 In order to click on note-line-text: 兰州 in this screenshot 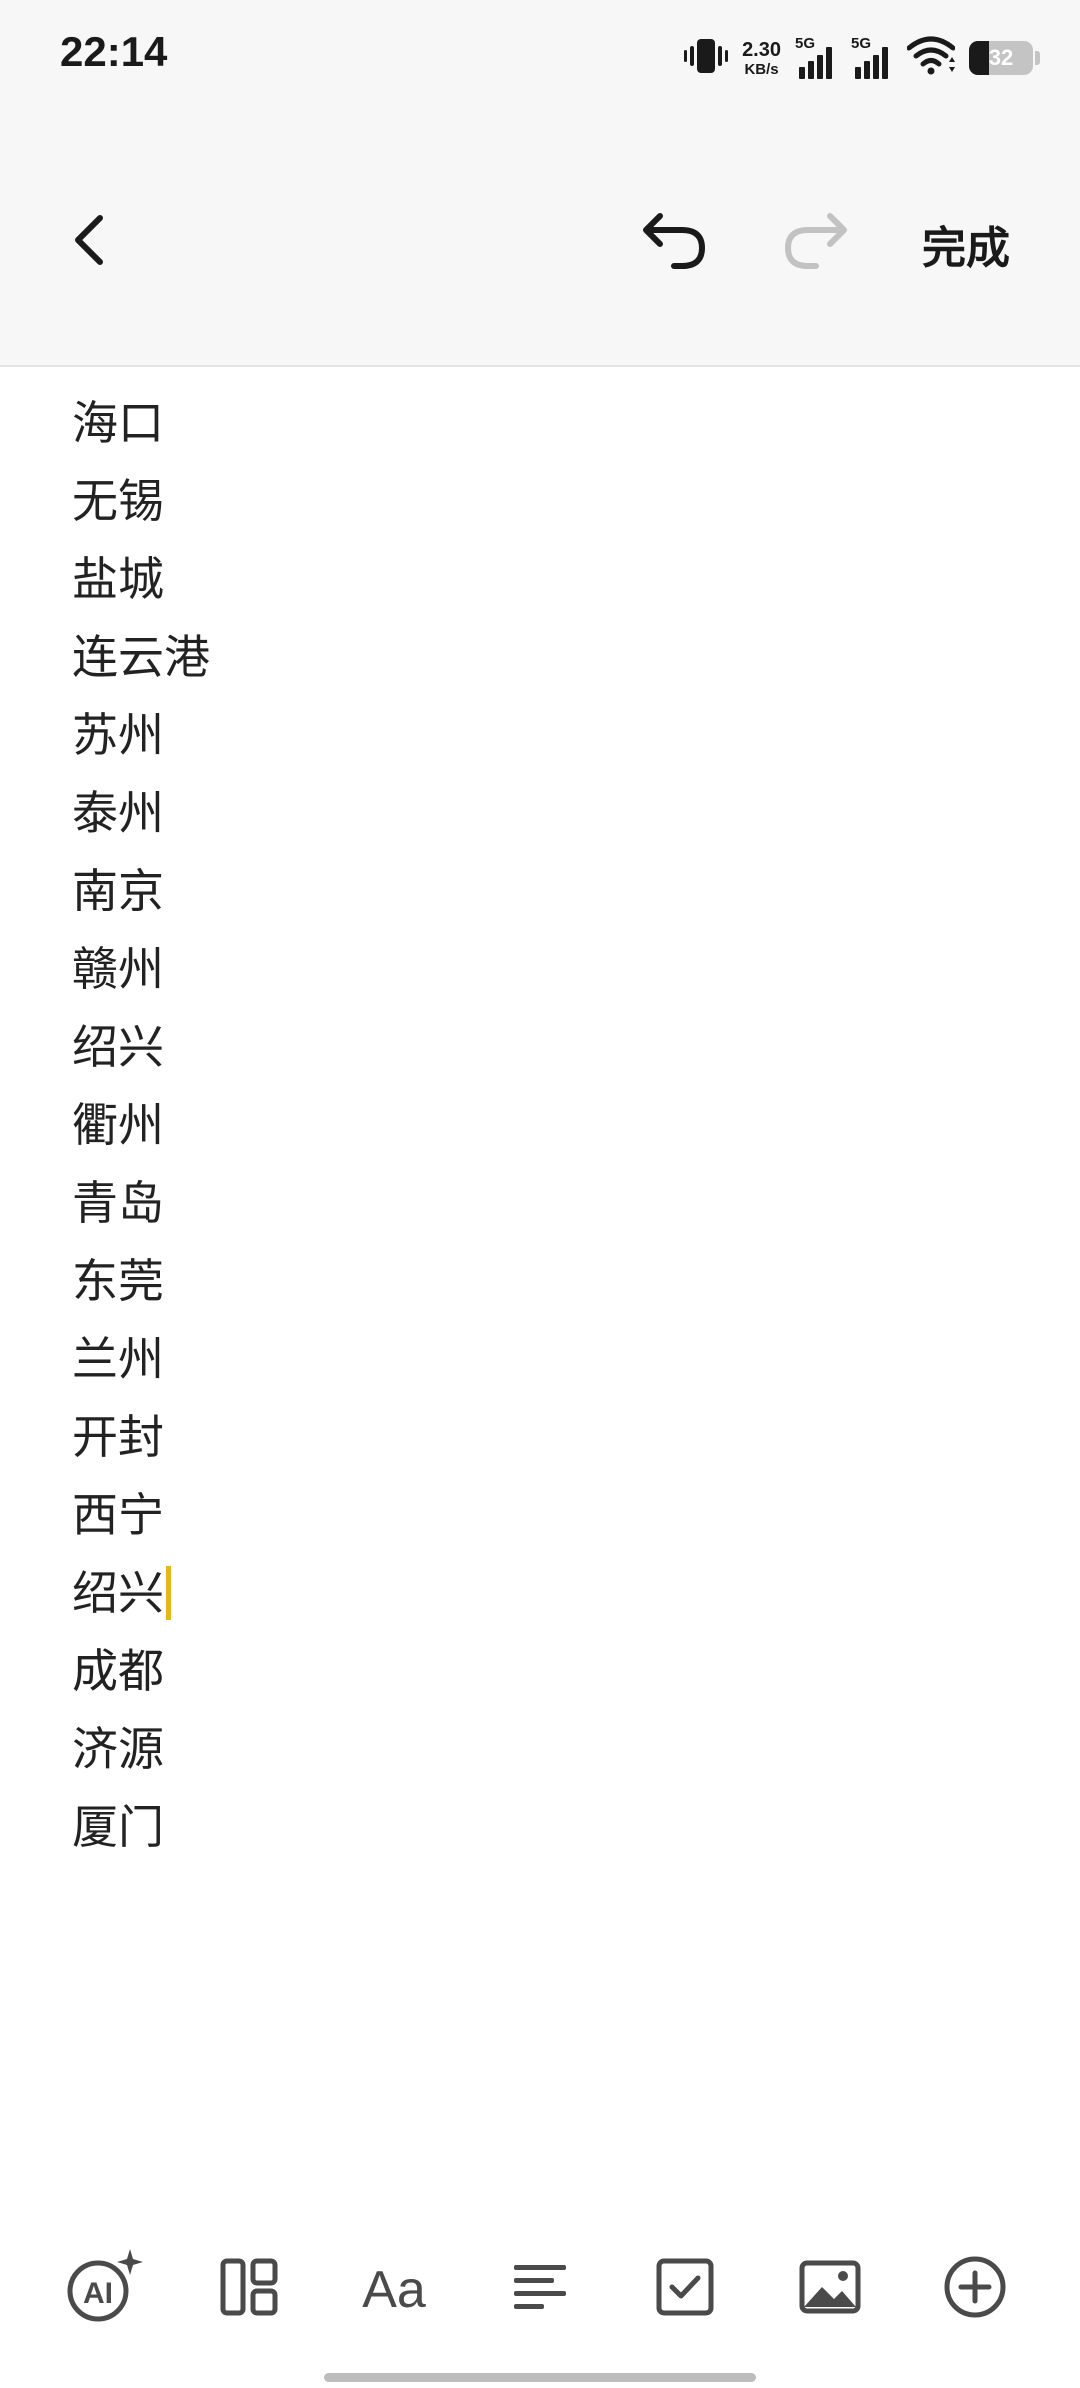, I will do `click(118, 1359)`.